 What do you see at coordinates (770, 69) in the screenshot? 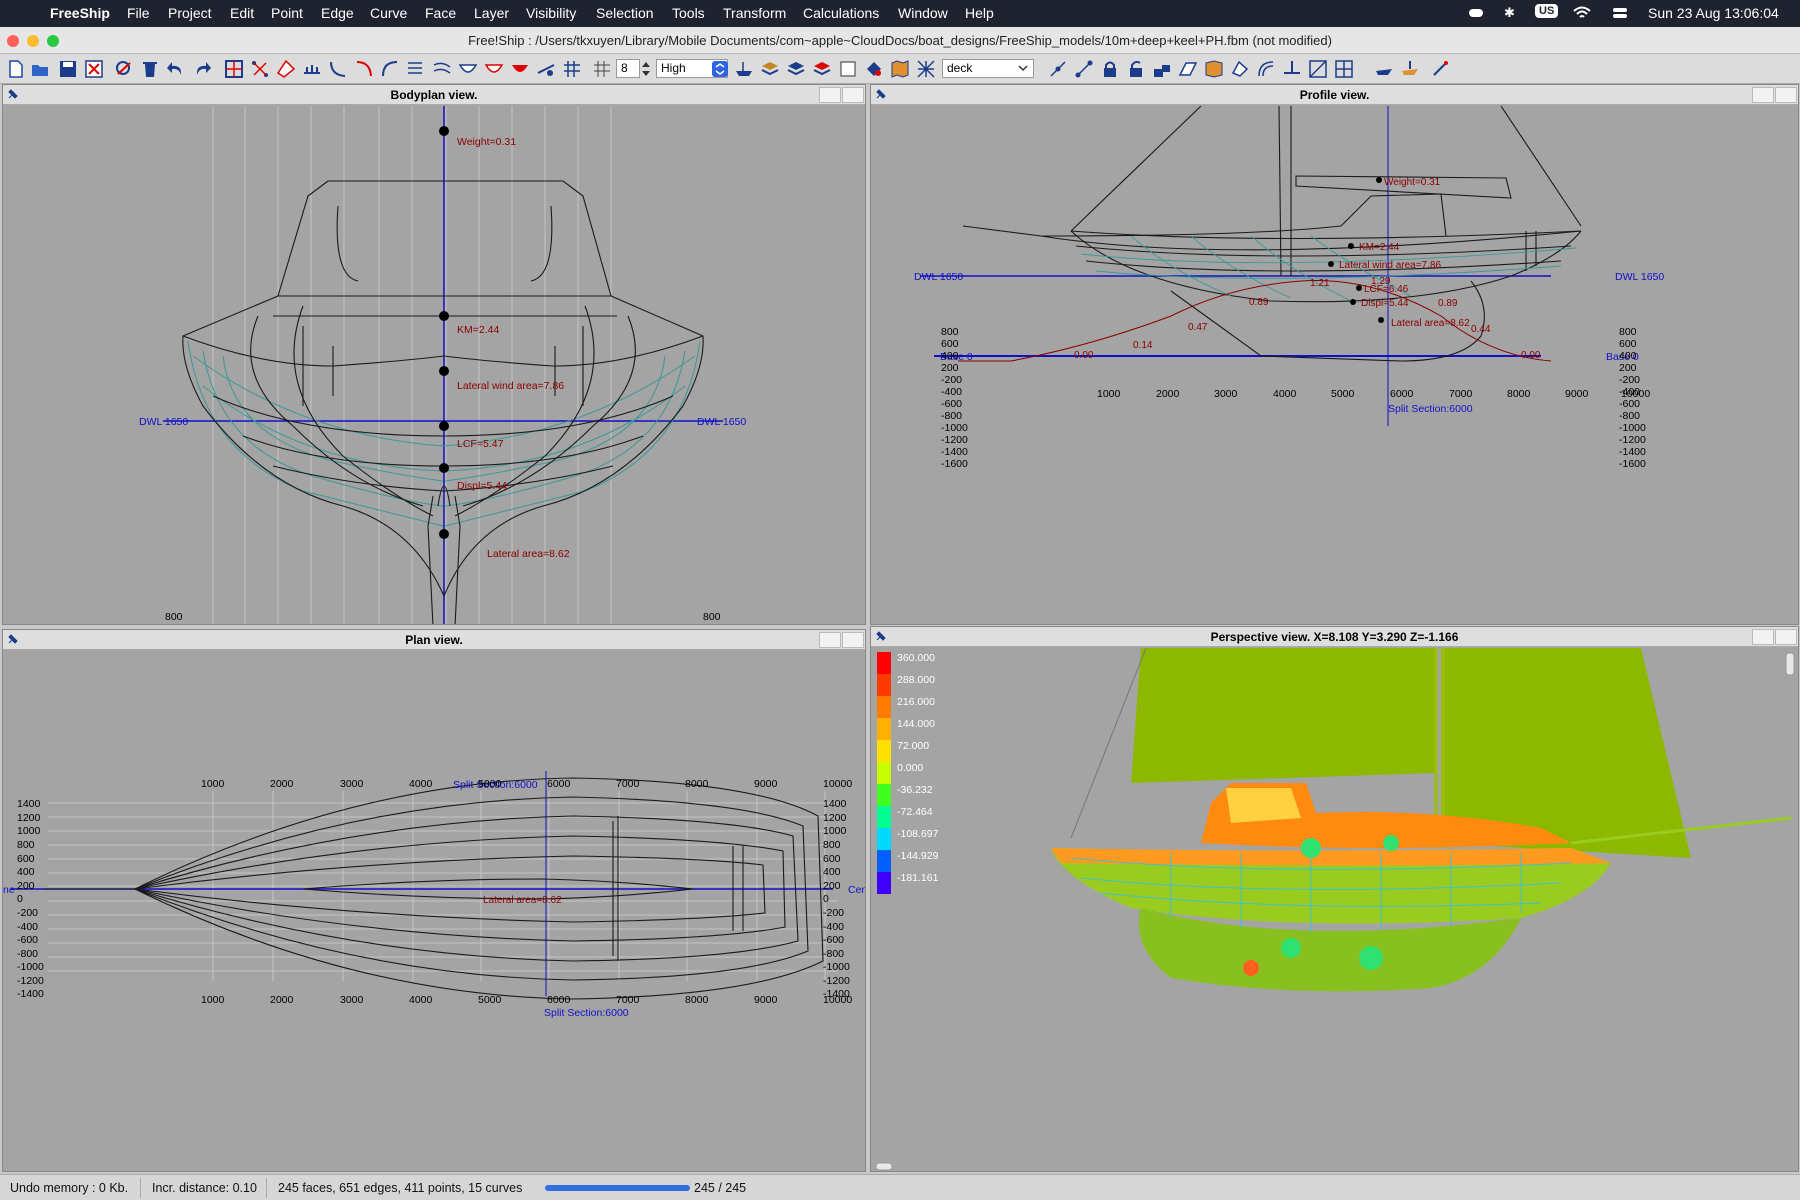
I see `layers-icon` at bounding box center [770, 69].